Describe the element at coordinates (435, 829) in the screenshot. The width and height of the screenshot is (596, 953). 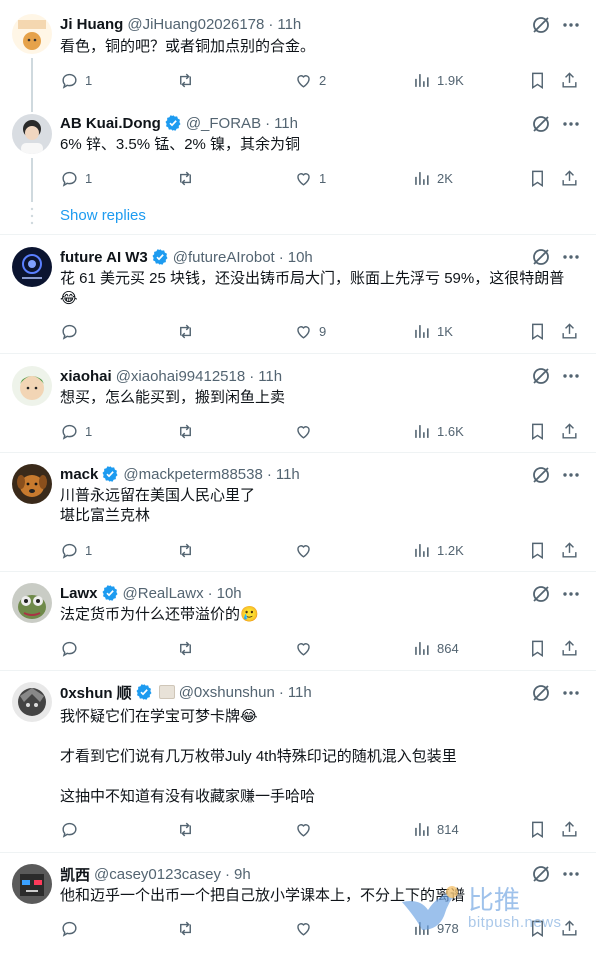
I see `views-button: 814` at that location.